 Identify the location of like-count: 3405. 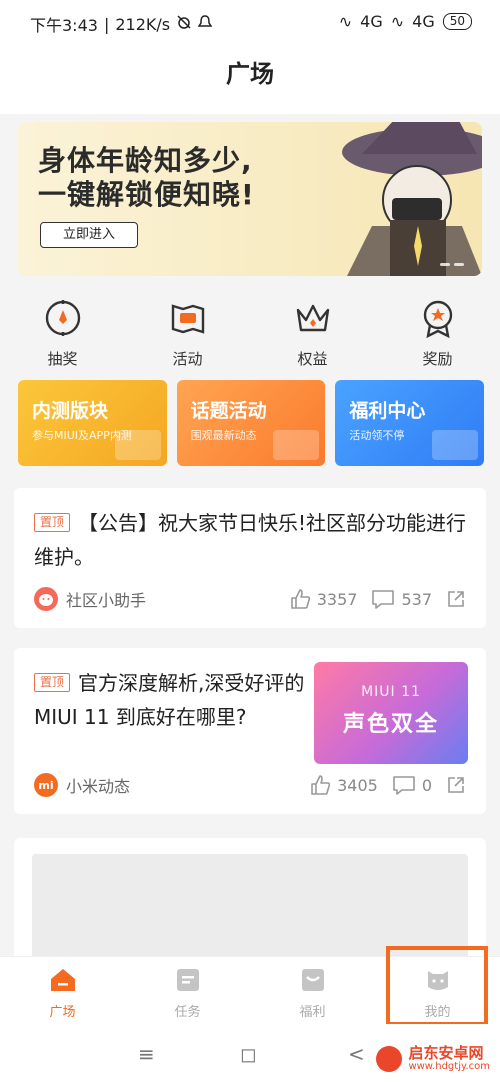
(357, 785).